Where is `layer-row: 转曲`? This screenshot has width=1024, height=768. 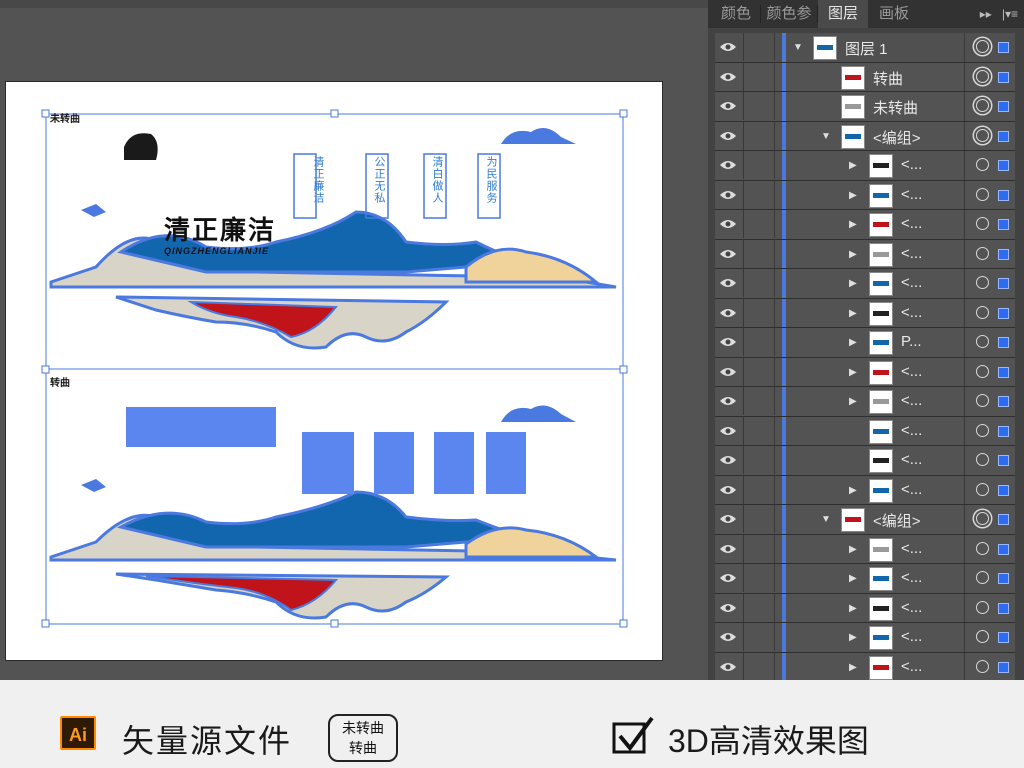
layer-row: 转曲 is located at coordinates (865, 77).